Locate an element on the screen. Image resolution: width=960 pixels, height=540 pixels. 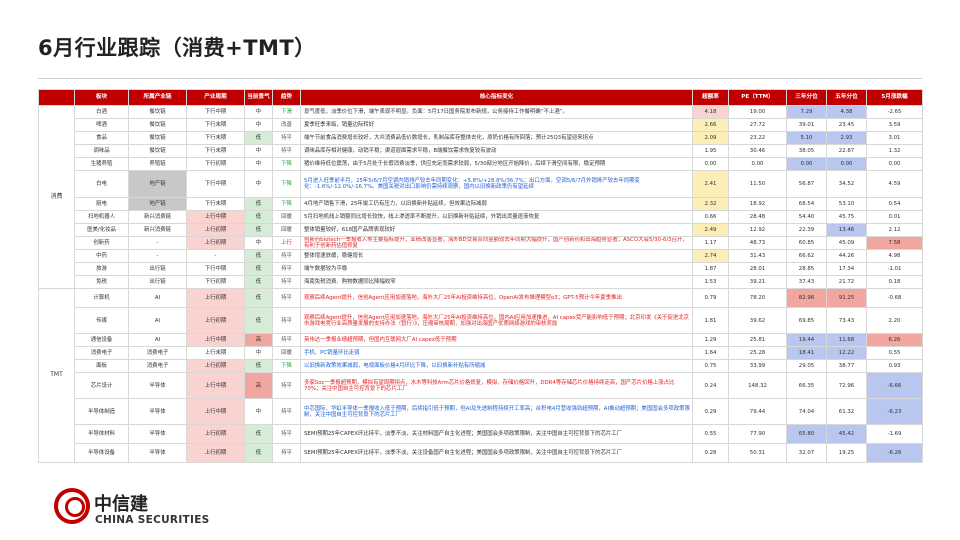
cell-sector: 传媒 is located at coordinates (101, 321).